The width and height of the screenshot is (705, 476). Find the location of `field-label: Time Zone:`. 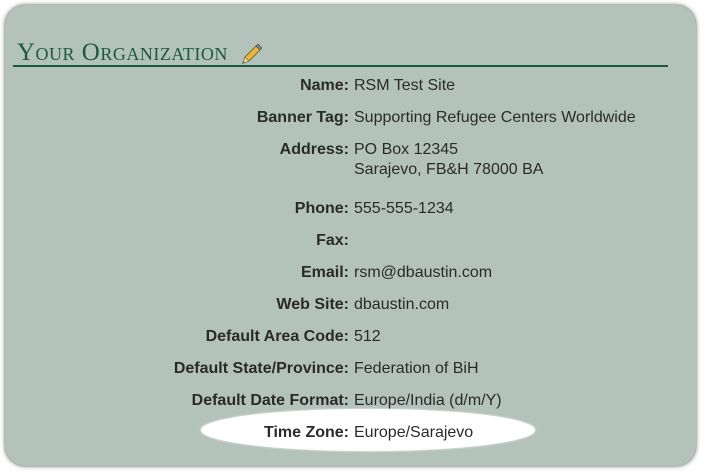

field-label: Time Zone: is located at coordinates (306, 432).